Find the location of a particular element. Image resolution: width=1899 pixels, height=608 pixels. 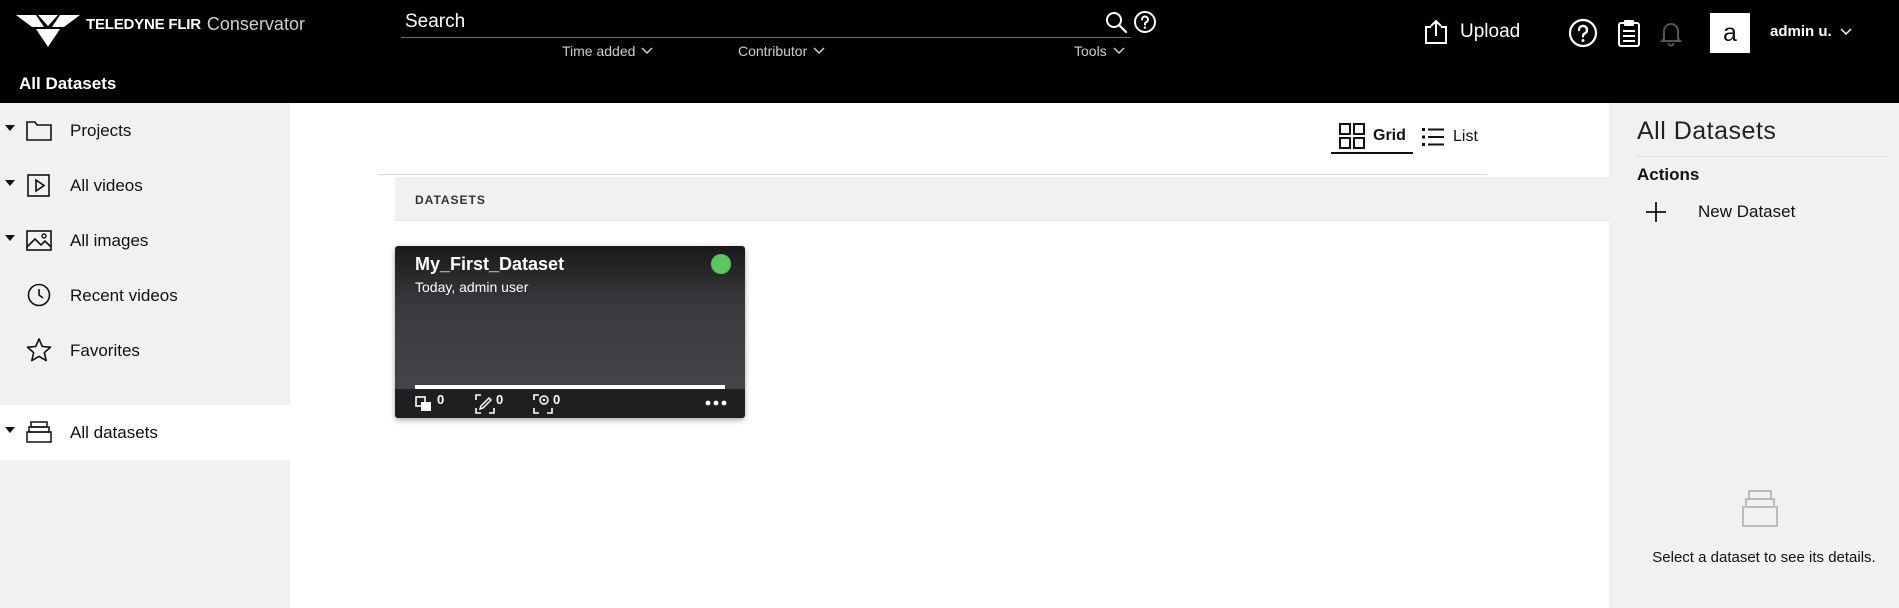

filter-contributor: Contributor is located at coordinates (781, 51).